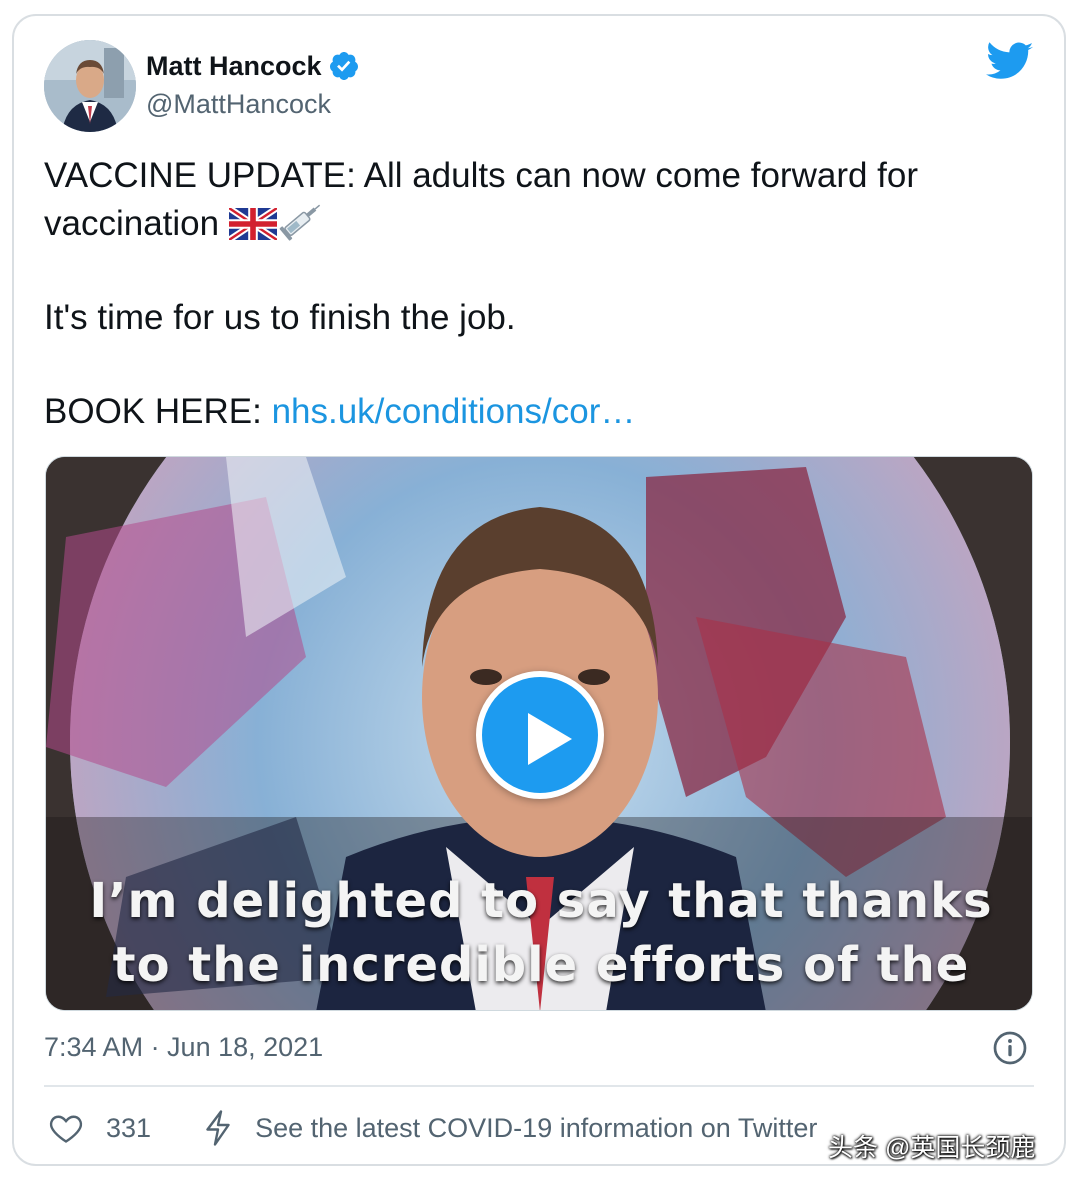  What do you see at coordinates (539, 1086) in the screenshot?
I see `divider` at bounding box center [539, 1086].